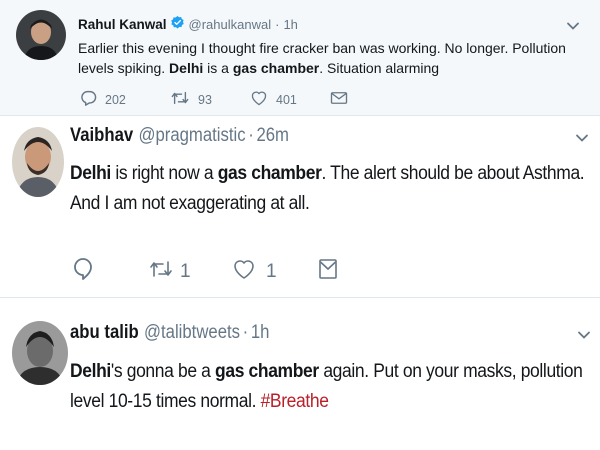  Describe the element at coordinates (230, 24) in the screenshot. I see `user-handle: @rahulkanwal` at that location.